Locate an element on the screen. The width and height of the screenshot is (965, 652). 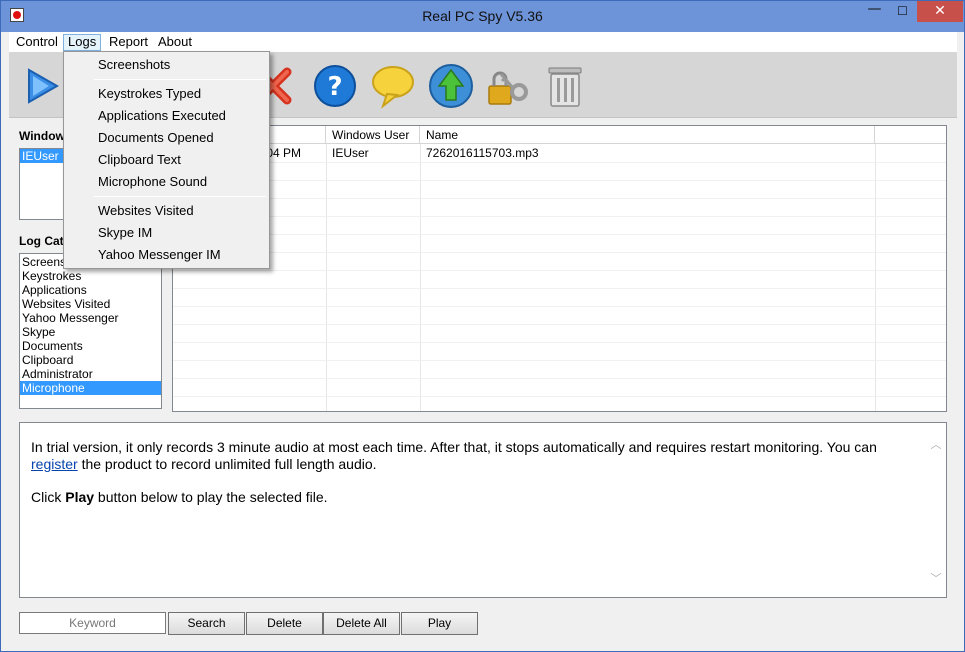
list-item: Skype is located at coordinates (90, 332).